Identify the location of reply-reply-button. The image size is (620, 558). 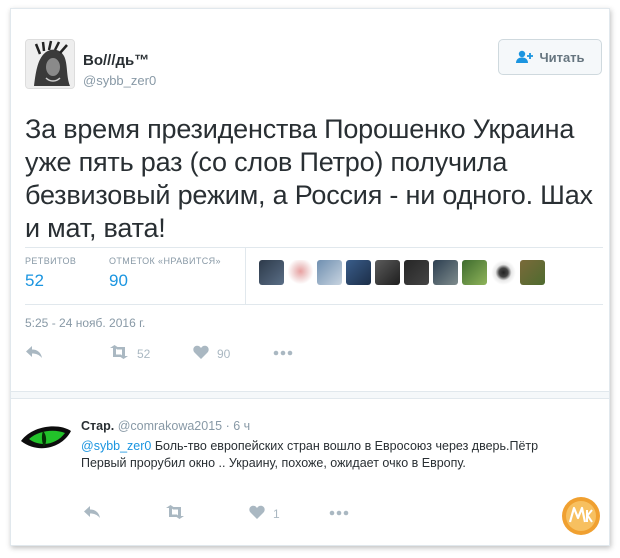
(92, 513).